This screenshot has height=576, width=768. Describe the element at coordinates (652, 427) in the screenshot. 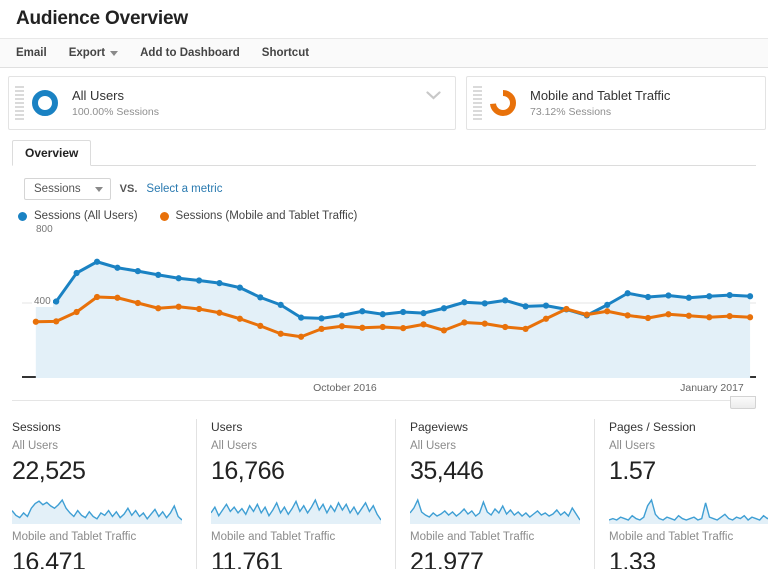

I see `metric-card-title: Pages / Session` at that location.